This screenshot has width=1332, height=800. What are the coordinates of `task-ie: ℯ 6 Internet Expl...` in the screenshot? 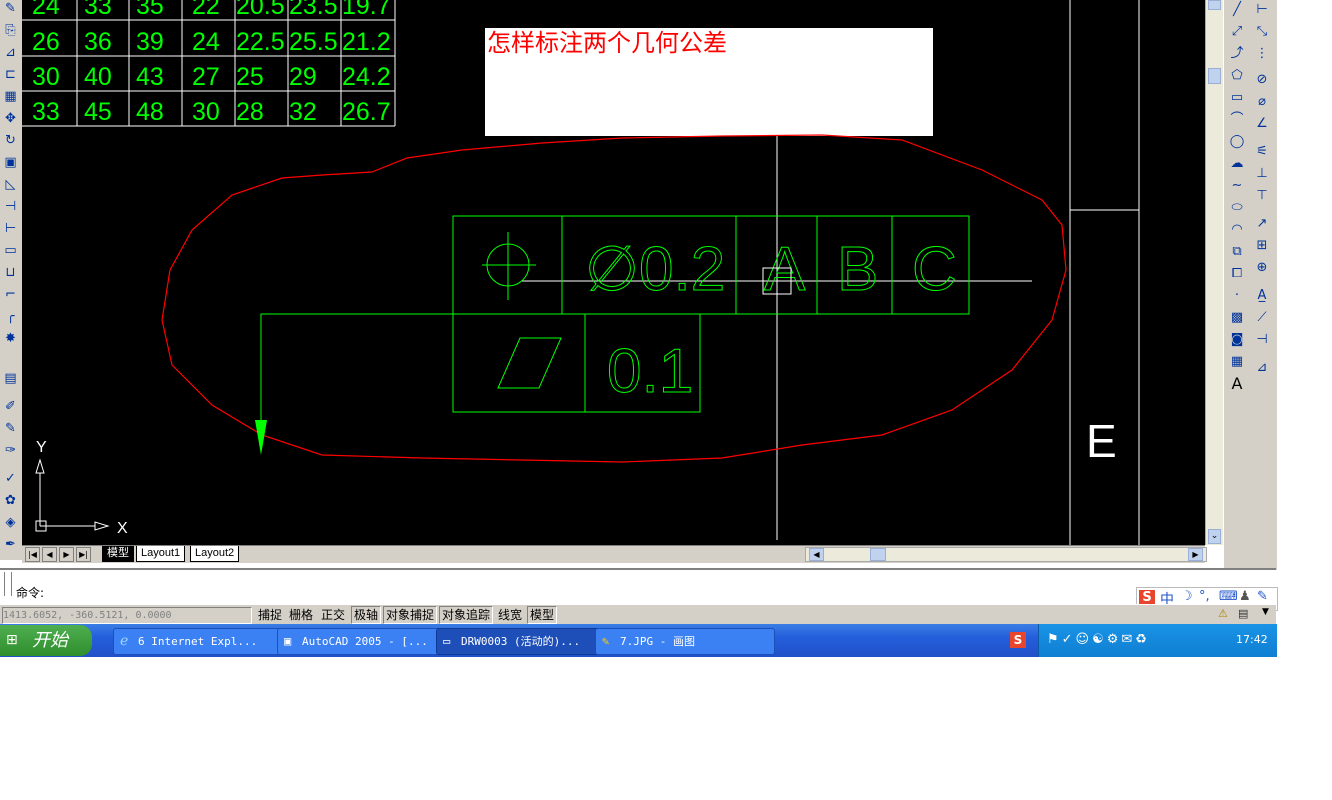 It's located at (205, 641).